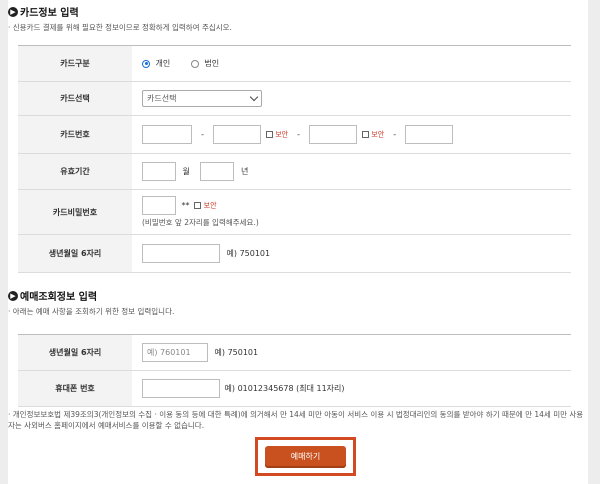  Describe the element at coordinates (75, 352) in the screenshot. I see `lookup-birth-label: 생년월일 6자리` at that location.